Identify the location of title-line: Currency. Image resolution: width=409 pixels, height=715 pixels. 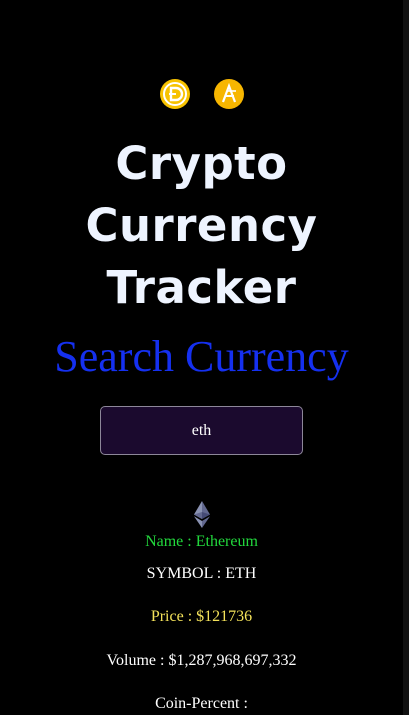
(201, 225).